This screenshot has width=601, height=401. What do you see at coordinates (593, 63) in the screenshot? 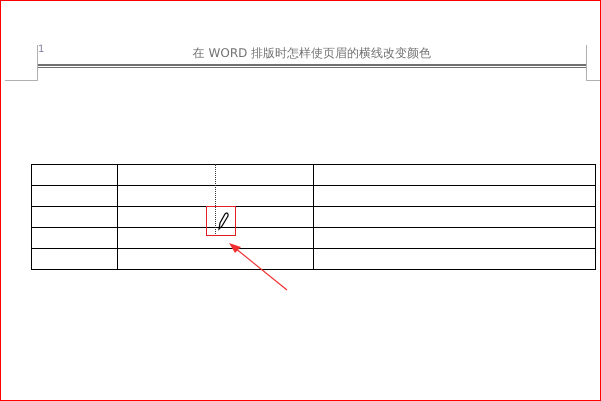
I see `margin-corner-mark` at bounding box center [593, 63].